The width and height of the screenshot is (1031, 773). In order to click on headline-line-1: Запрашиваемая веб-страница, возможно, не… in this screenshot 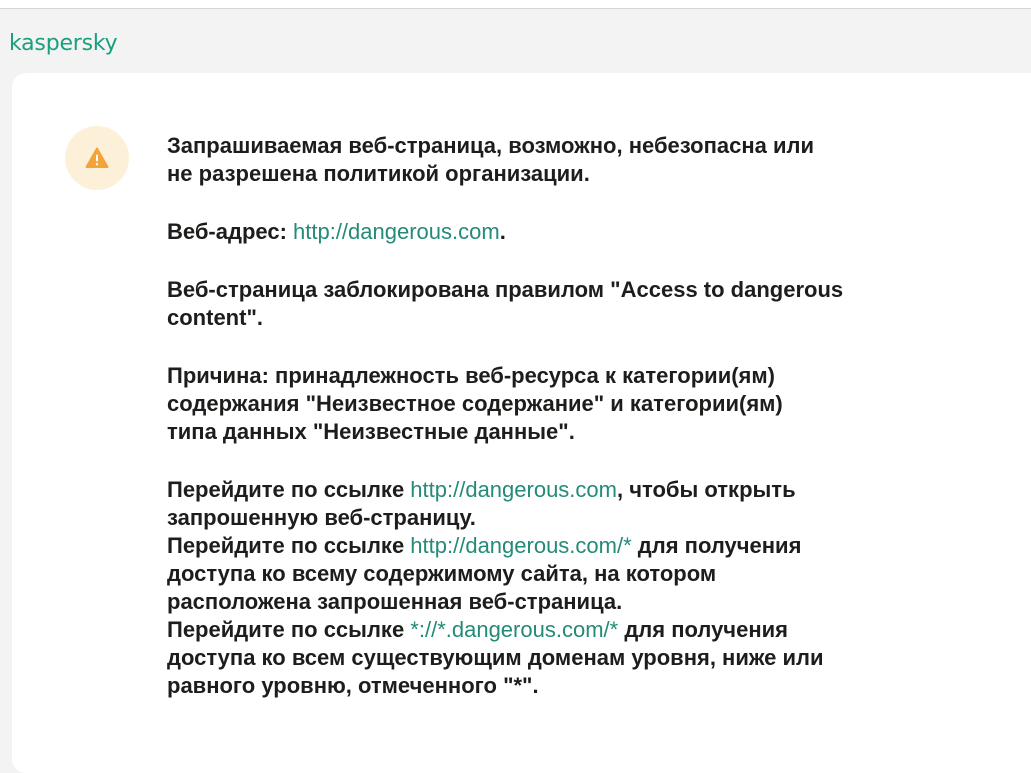, I will do `click(491, 145)`.